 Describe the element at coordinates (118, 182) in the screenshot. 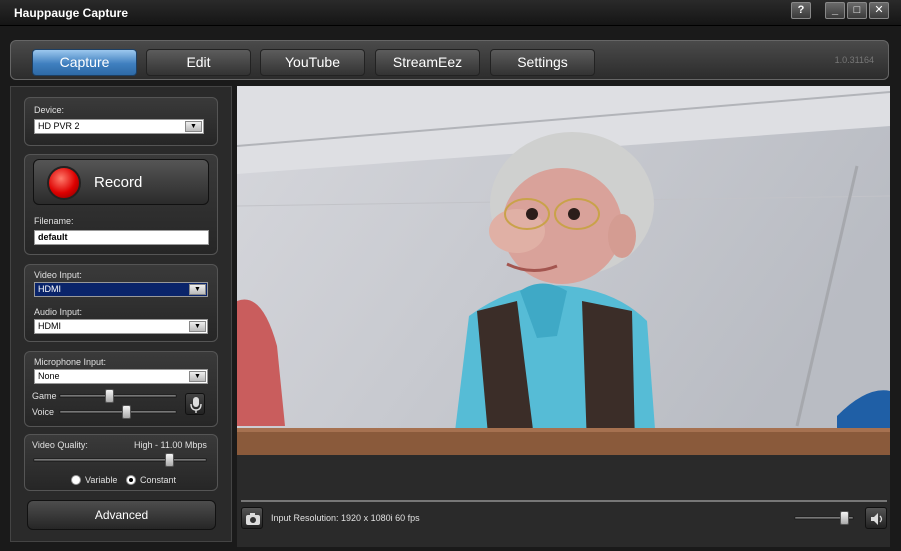

I see `record-label: Record` at that location.